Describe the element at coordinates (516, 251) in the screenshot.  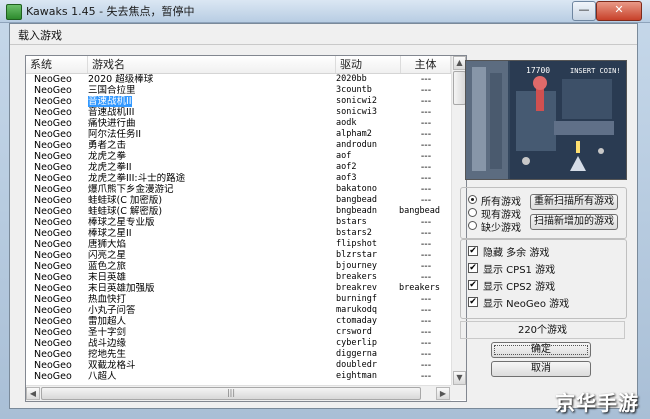
I see `checkbox-hide-extra-label: 隐藏 多余 游戏` at that location.